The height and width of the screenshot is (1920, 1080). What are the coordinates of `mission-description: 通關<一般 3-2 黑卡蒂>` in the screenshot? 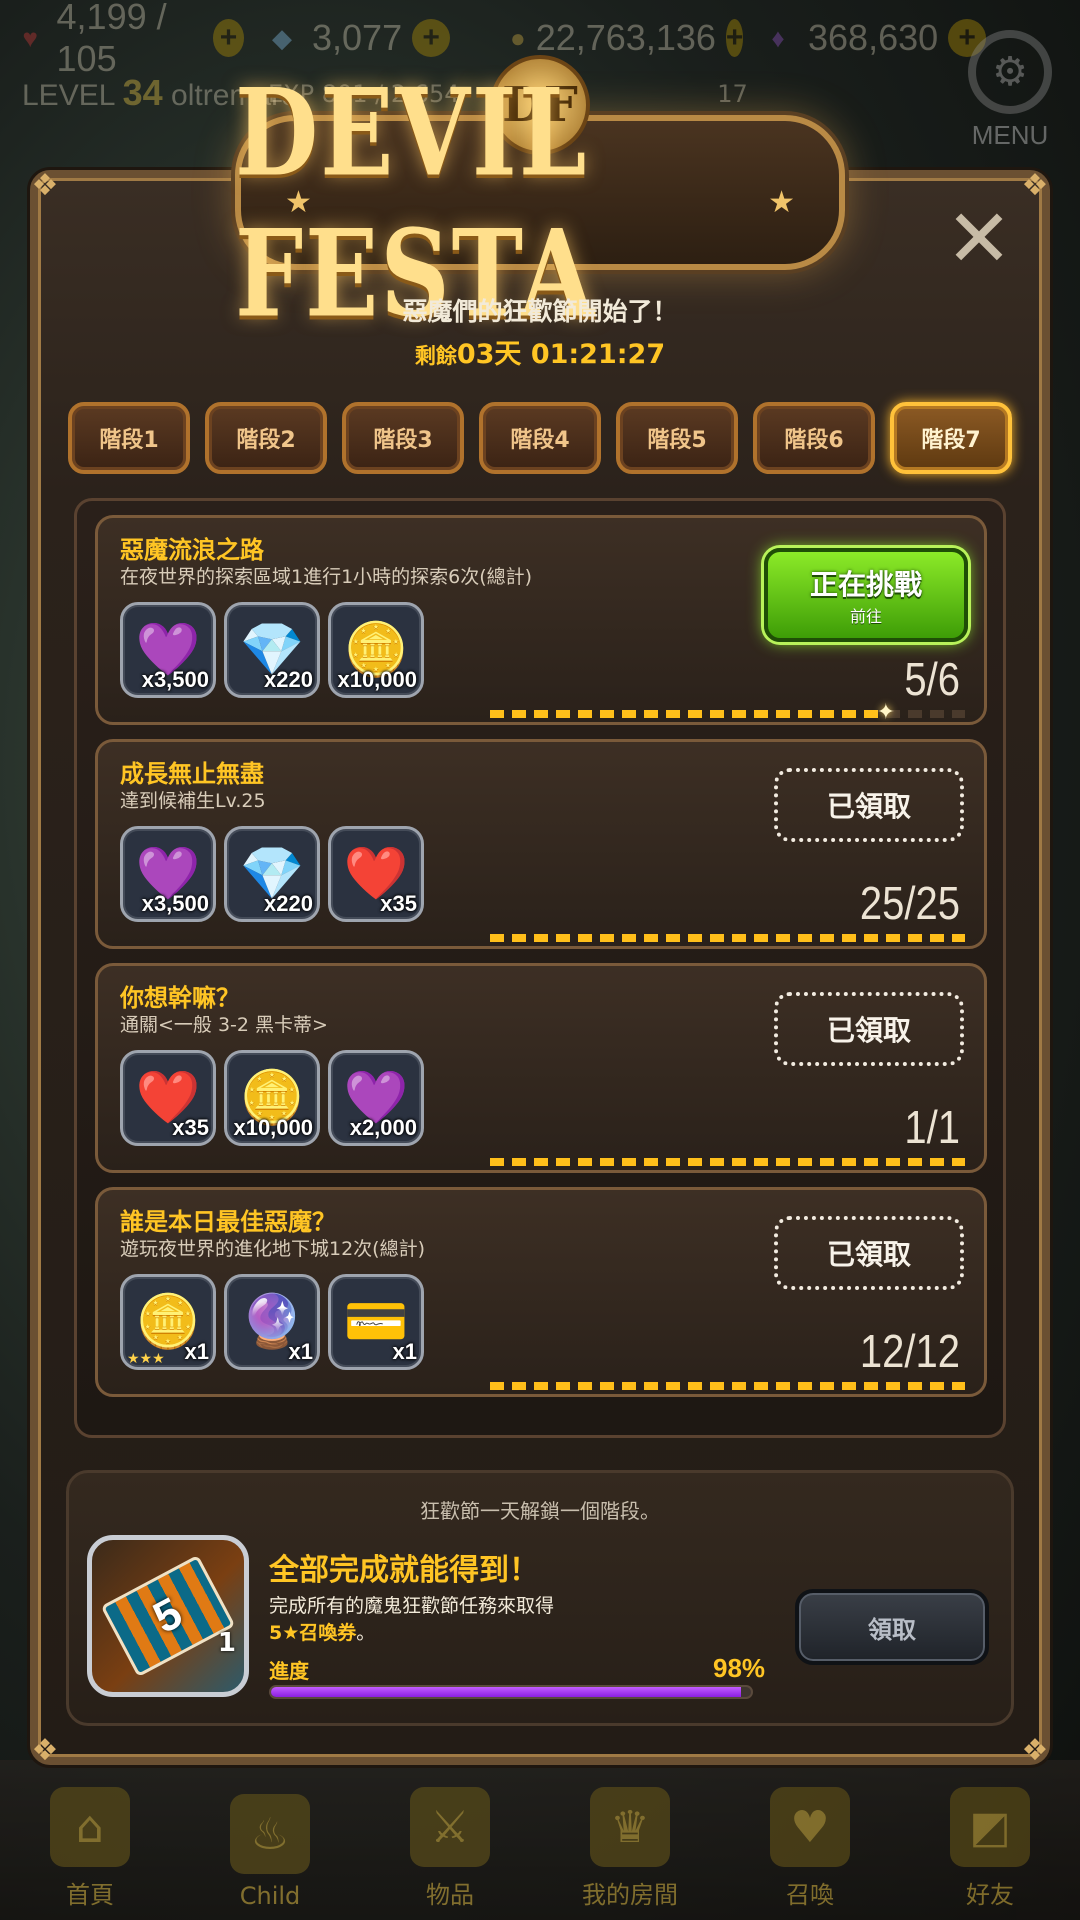 It's located at (224, 1025).